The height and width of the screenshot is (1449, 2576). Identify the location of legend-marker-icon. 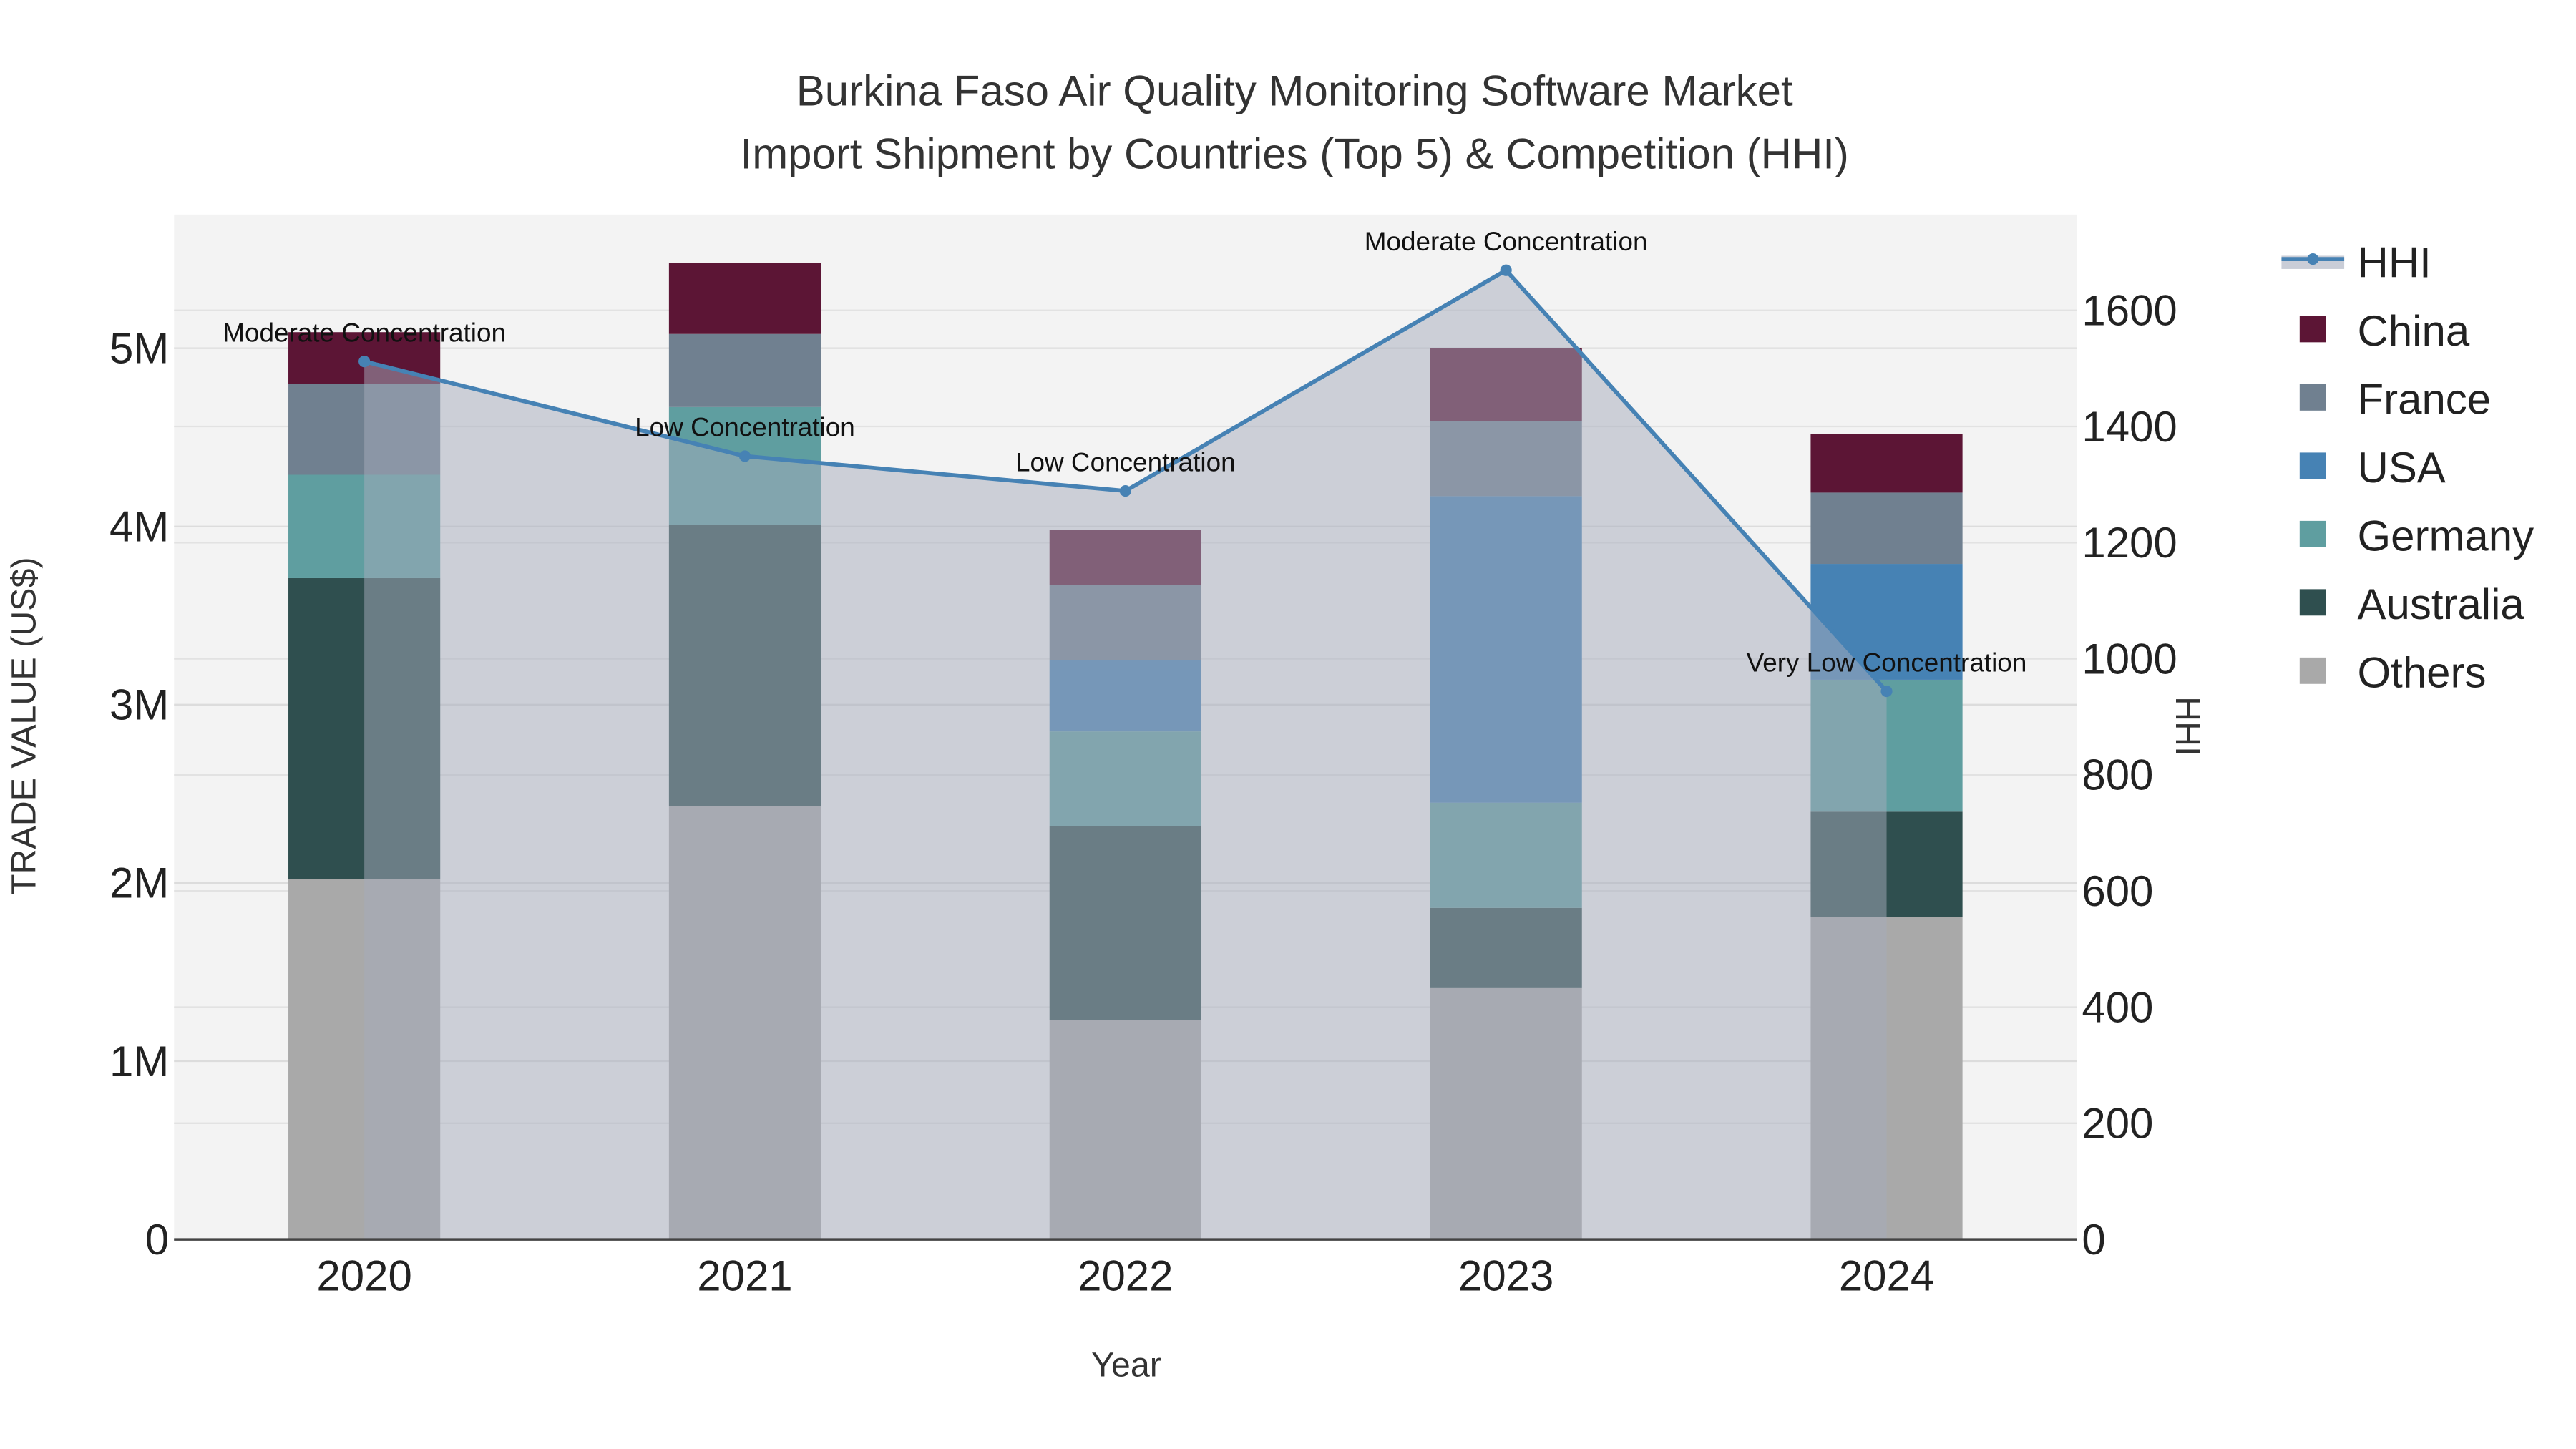
(2313, 259).